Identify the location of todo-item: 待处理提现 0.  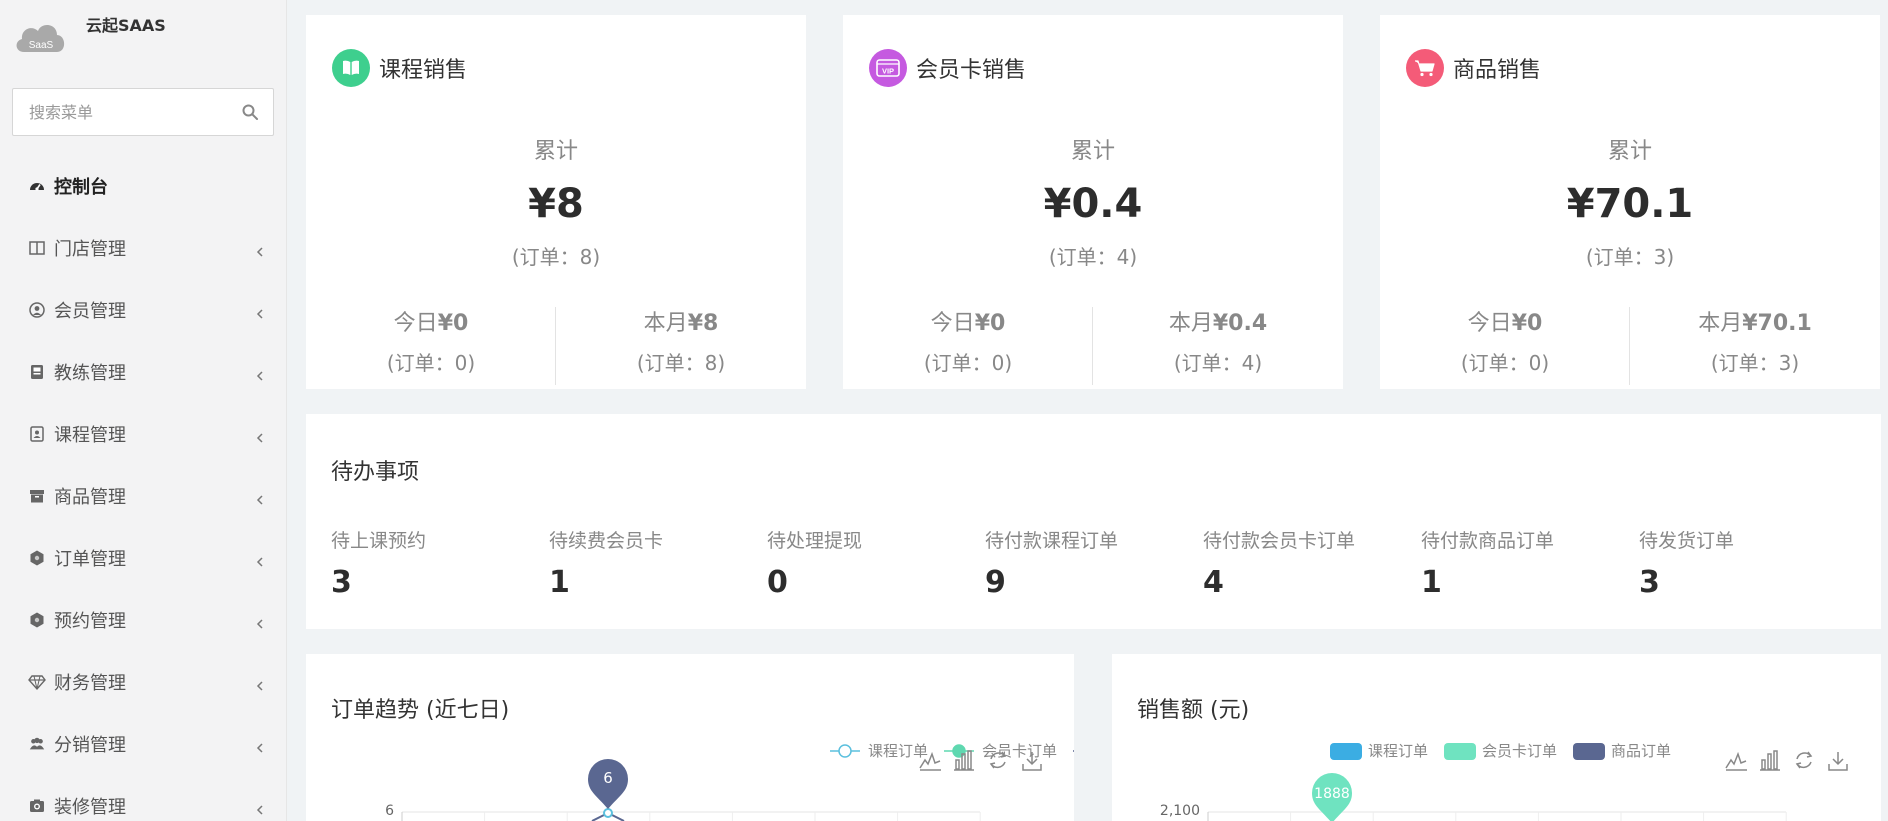
(872, 563).